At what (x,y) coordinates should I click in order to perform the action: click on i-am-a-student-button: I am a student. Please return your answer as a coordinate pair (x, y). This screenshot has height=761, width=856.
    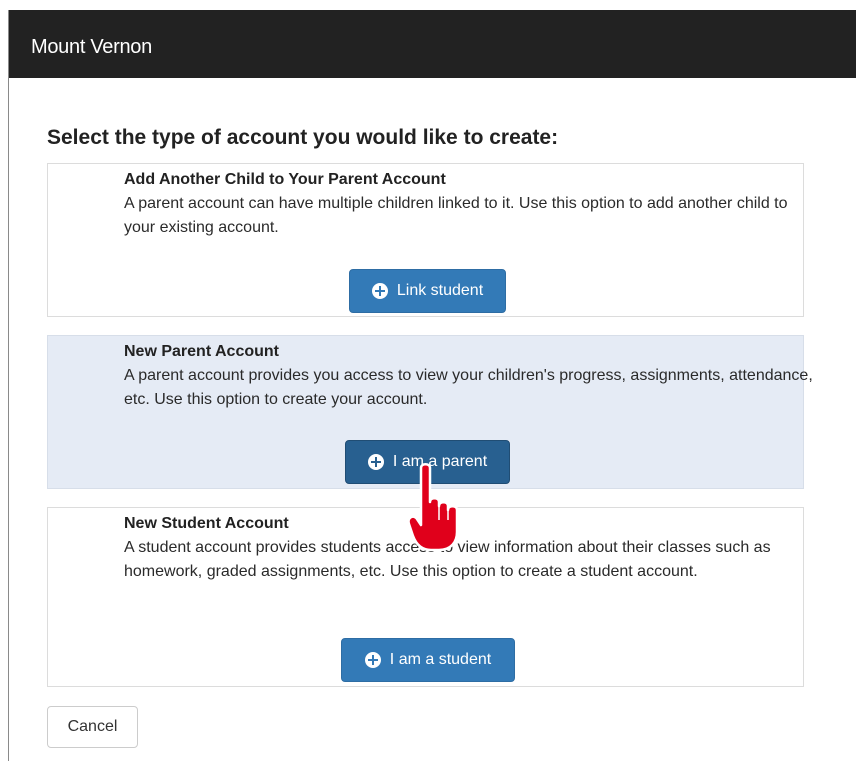
    Looking at the image, I should click on (428, 660).